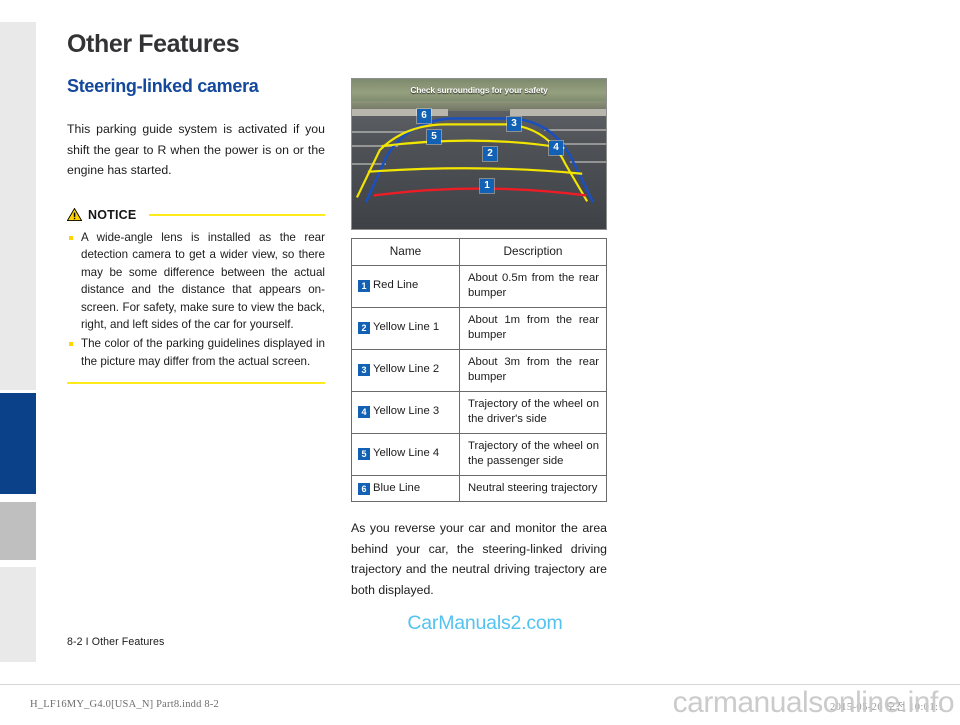 This screenshot has width=960, height=725. Describe the element at coordinates (424, 116) in the screenshot. I see `camera-badge-6: 6` at that location.